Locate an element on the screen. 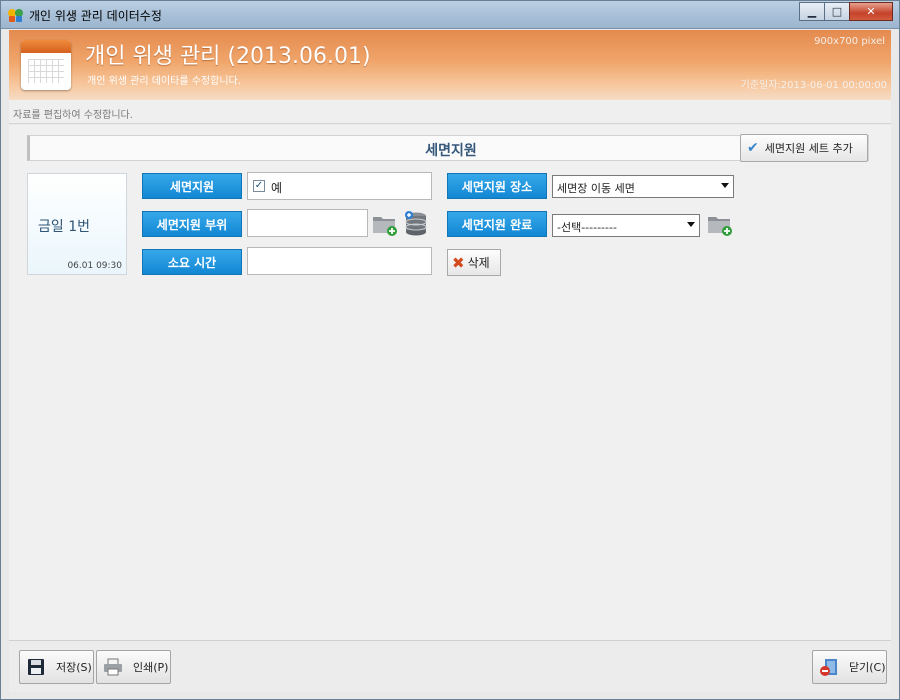 The width and height of the screenshot is (900, 700). minimize-button: ▁ is located at coordinates (812, 11).